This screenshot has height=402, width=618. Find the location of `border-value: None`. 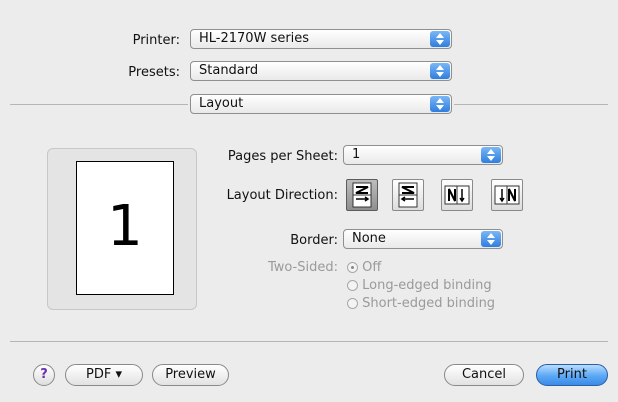

border-value: None is located at coordinates (369, 238).